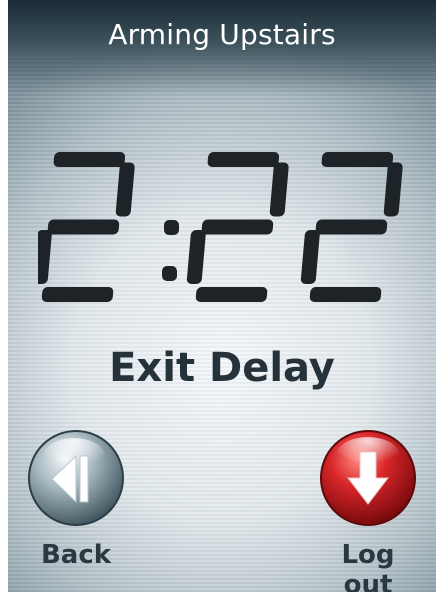 Image resolution: width=443 pixels, height=592 pixels. I want to click on logout-arrow-icon, so click(368, 478).